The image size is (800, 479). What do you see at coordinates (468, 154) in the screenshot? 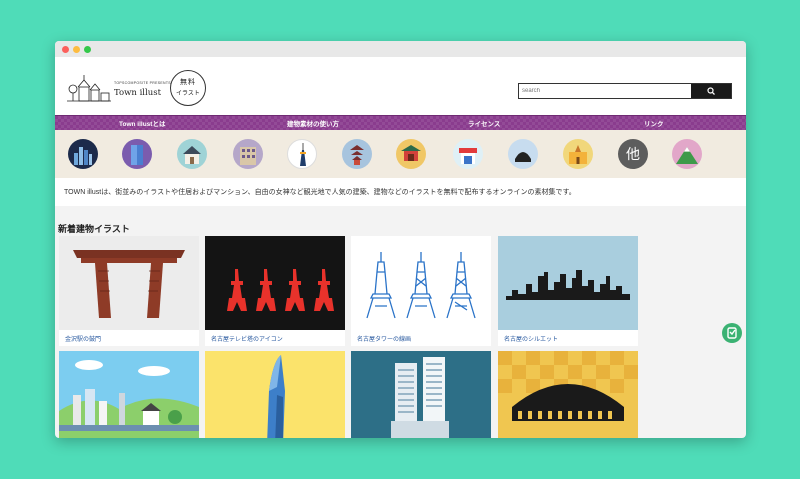
I see `shop-icon` at bounding box center [468, 154].